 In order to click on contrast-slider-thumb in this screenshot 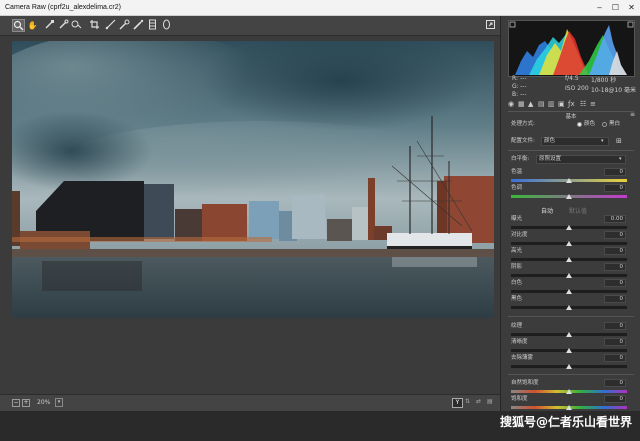, I will do `click(569, 243)`.